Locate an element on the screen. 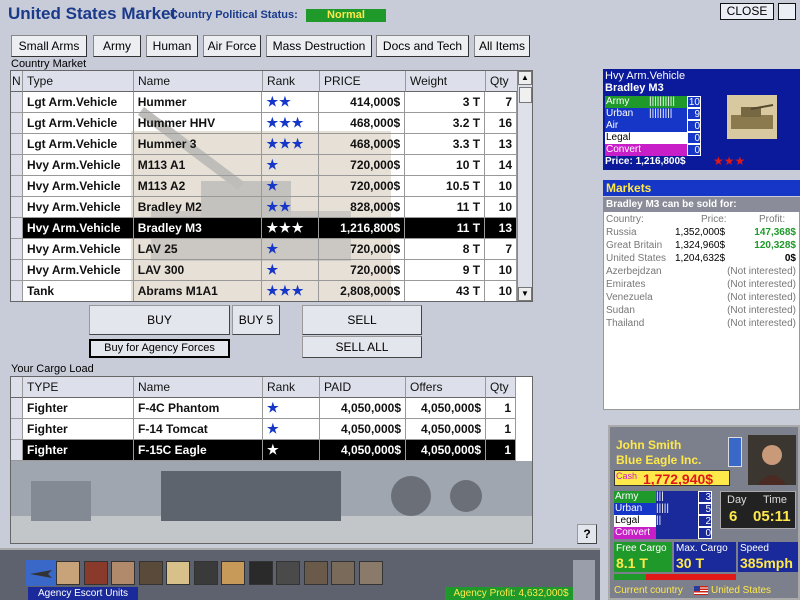  tab-all-items: All Items is located at coordinates (502, 46).